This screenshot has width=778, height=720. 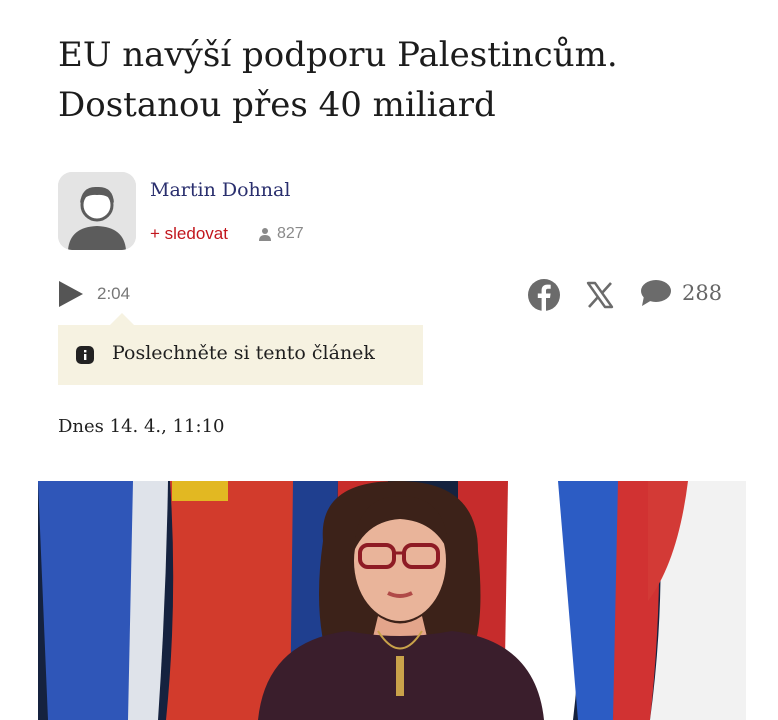 I want to click on facebook-icon, so click(x=544, y=295).